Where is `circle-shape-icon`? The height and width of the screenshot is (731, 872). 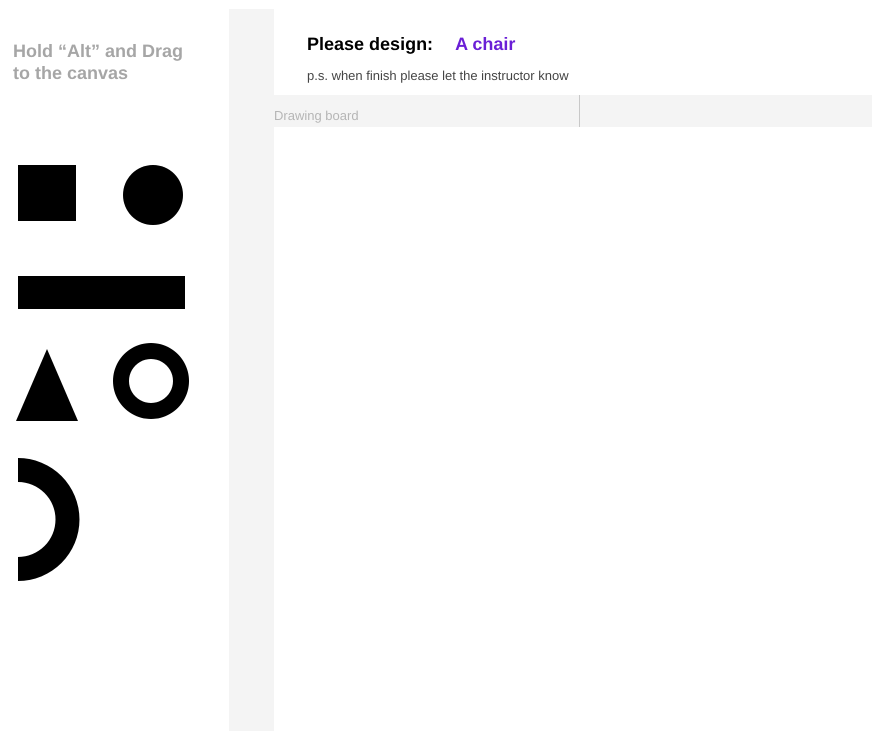
circle-shape-icon is located at coordinates (153, 195).